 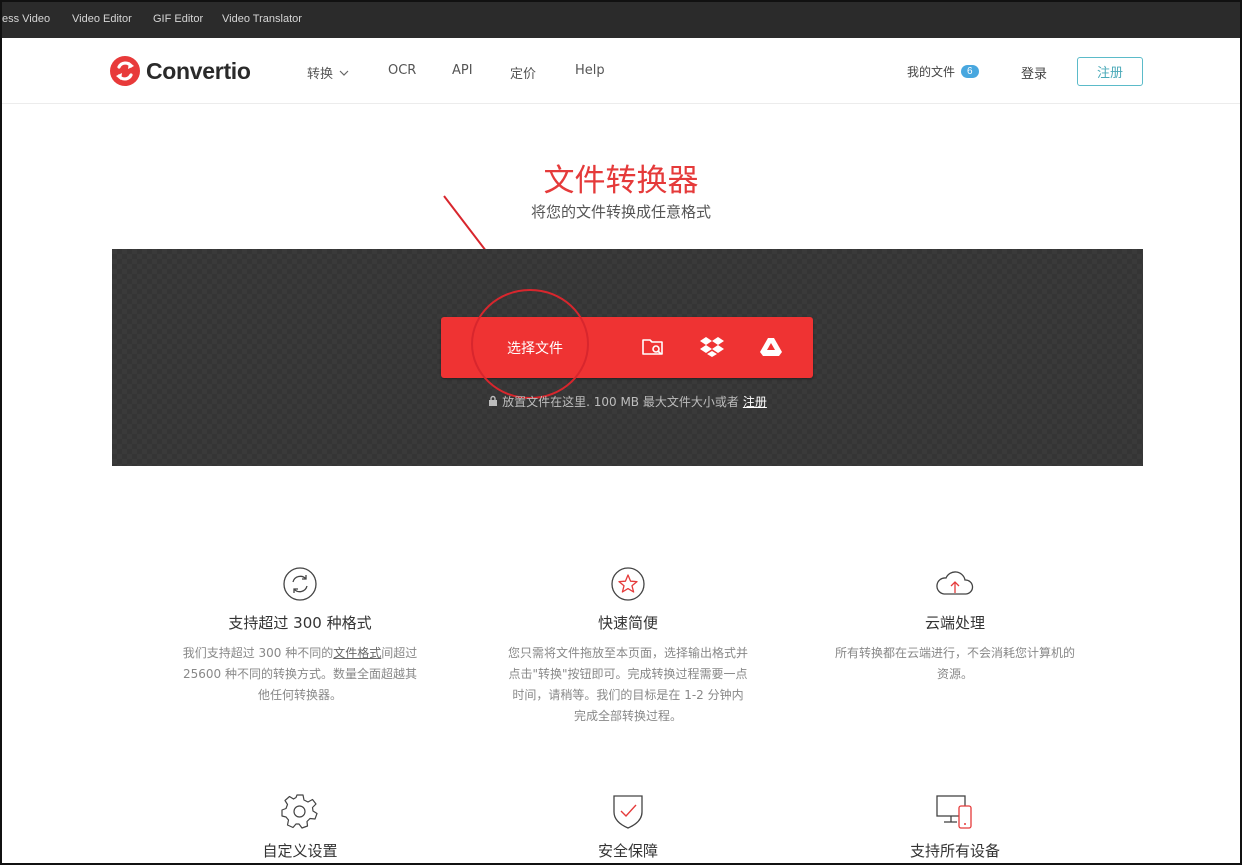 I want to click on login-link: 登录, so click(x=1034, y=72).